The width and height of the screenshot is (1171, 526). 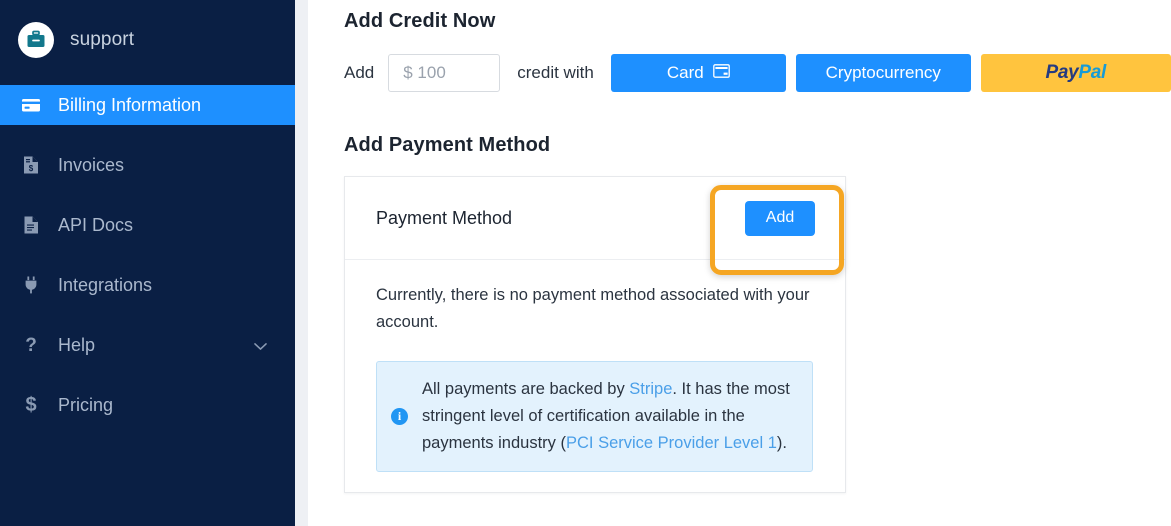 I want to click on add-payment-method-add-button: Add, so click(x=780, y=218).